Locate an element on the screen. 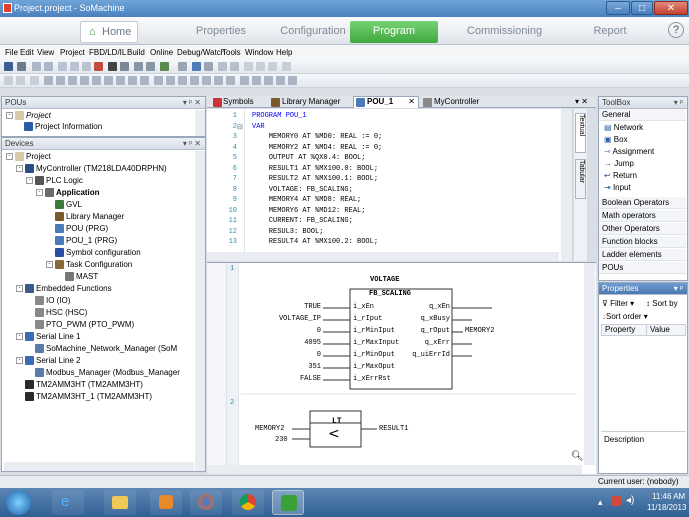 Image resolution: width=689 pixels, height=517 pixels. pin-icon: ▾ ᵖ is located at coordinates (678, 102).